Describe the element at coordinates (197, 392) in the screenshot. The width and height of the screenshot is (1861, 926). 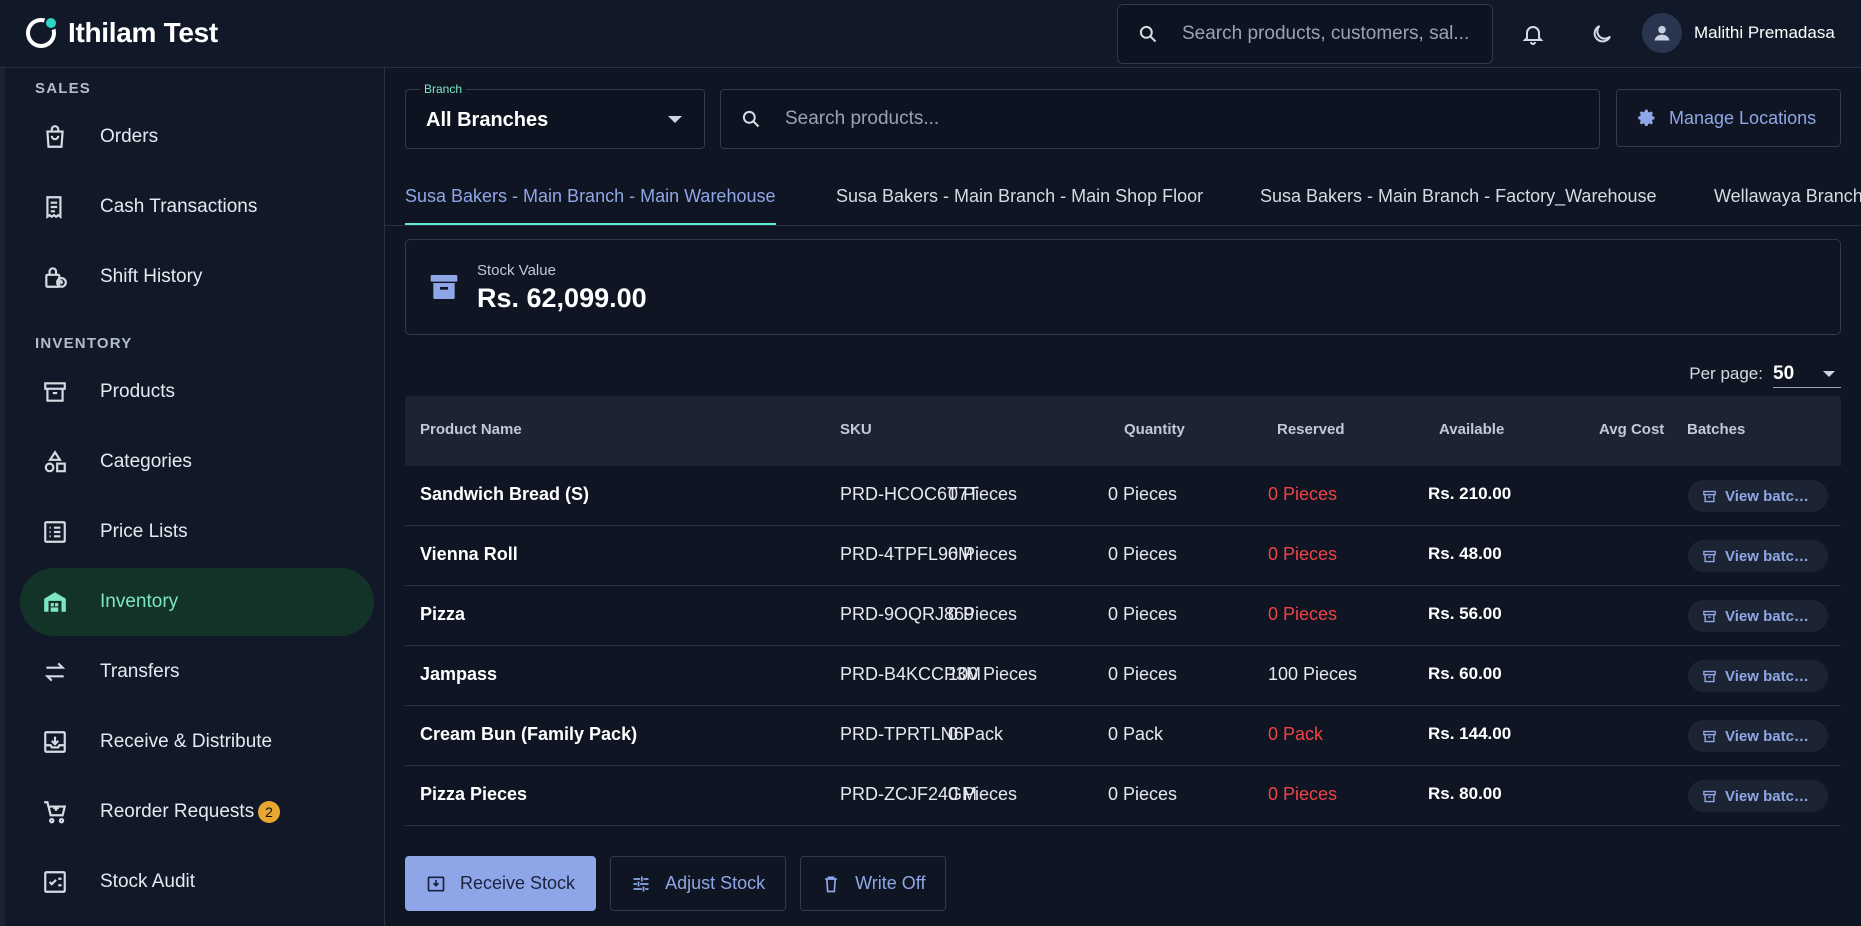
I see `sidebar-item-products: Products` at that location.